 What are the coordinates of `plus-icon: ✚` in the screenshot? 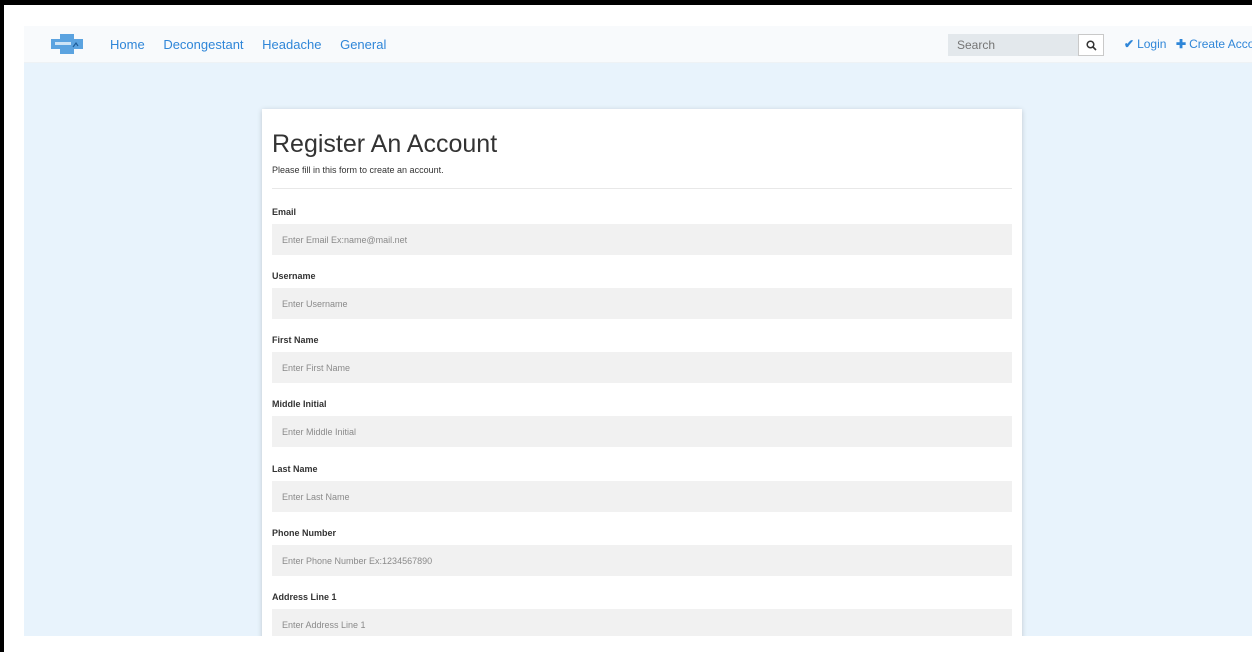 It's located at (1181, 44).